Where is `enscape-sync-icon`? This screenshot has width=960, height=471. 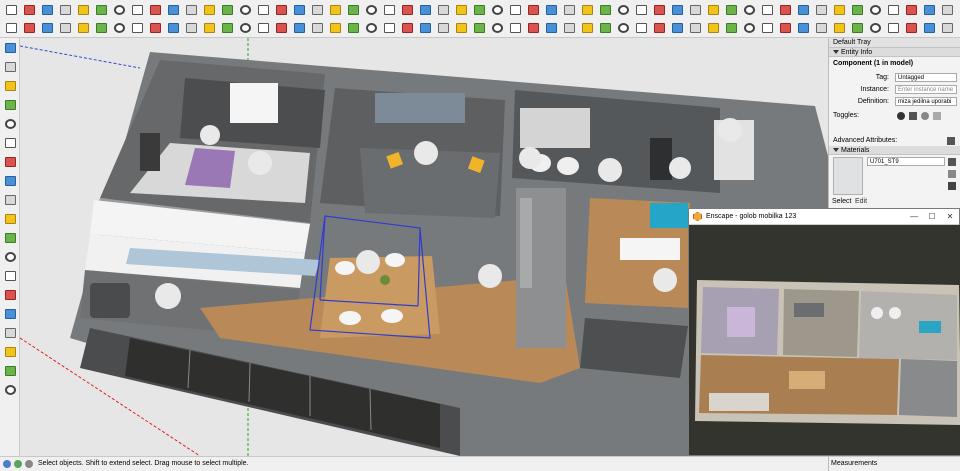
enscape-sync-icon is located at coordinates (803, 10).